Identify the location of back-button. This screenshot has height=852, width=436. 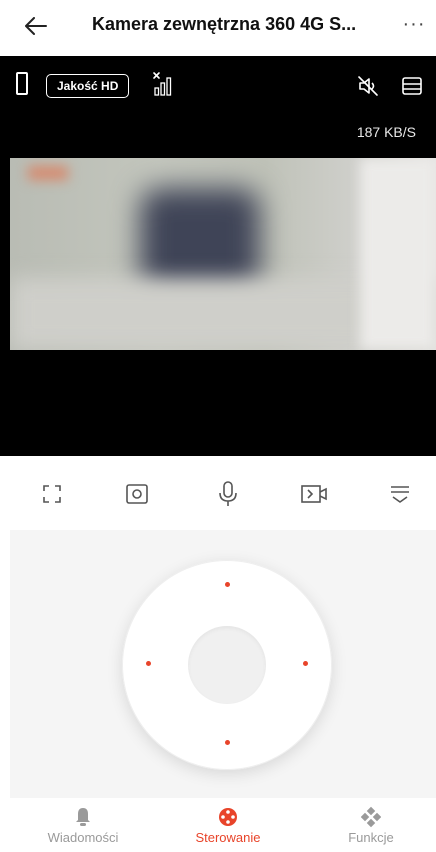
(36, 26).